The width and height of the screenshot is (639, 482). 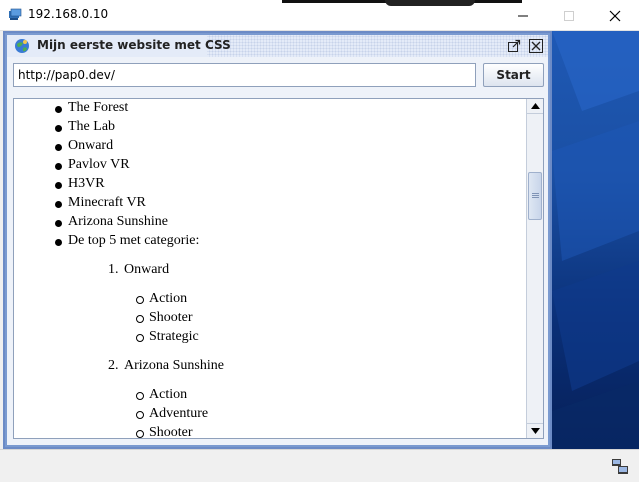 What do you see at coordinates (91, 145) in the screenshot?
I see `bullet-item-label: Onward` at bounding box center [91, 145].